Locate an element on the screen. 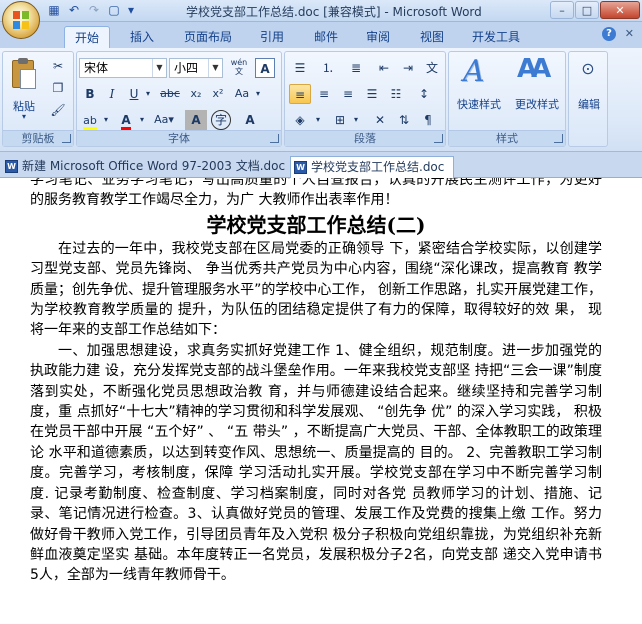  maximize-button: □ is located at coordinates (587, 10).